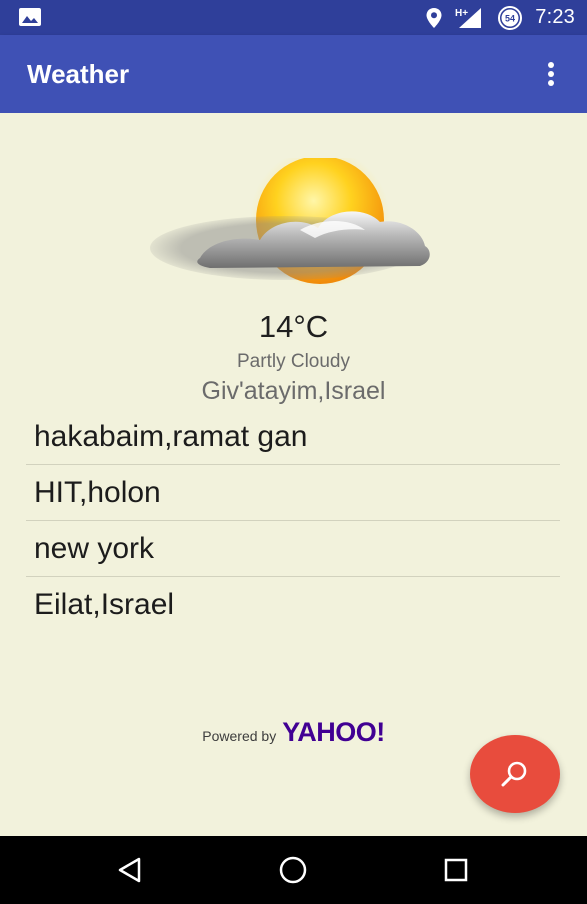  I want to click on current-condition: Partly Cloudy, so click(293, 361).